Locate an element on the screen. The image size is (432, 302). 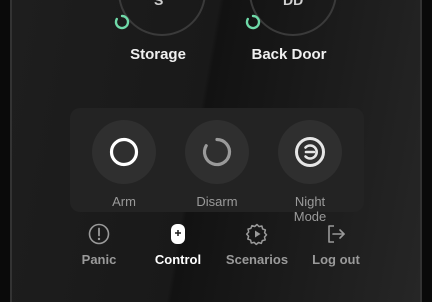
device-label: Back Door is located at coordinates (289, 54).